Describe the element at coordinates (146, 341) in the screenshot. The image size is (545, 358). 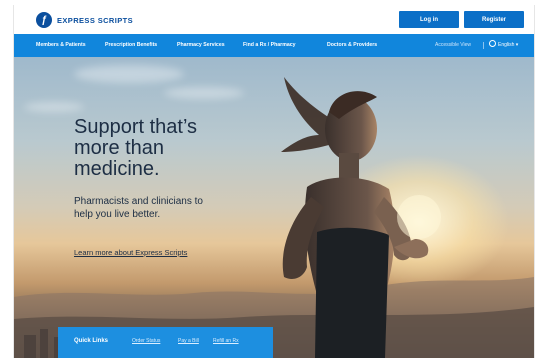
I see `order-status-link: Order Status` at that location.